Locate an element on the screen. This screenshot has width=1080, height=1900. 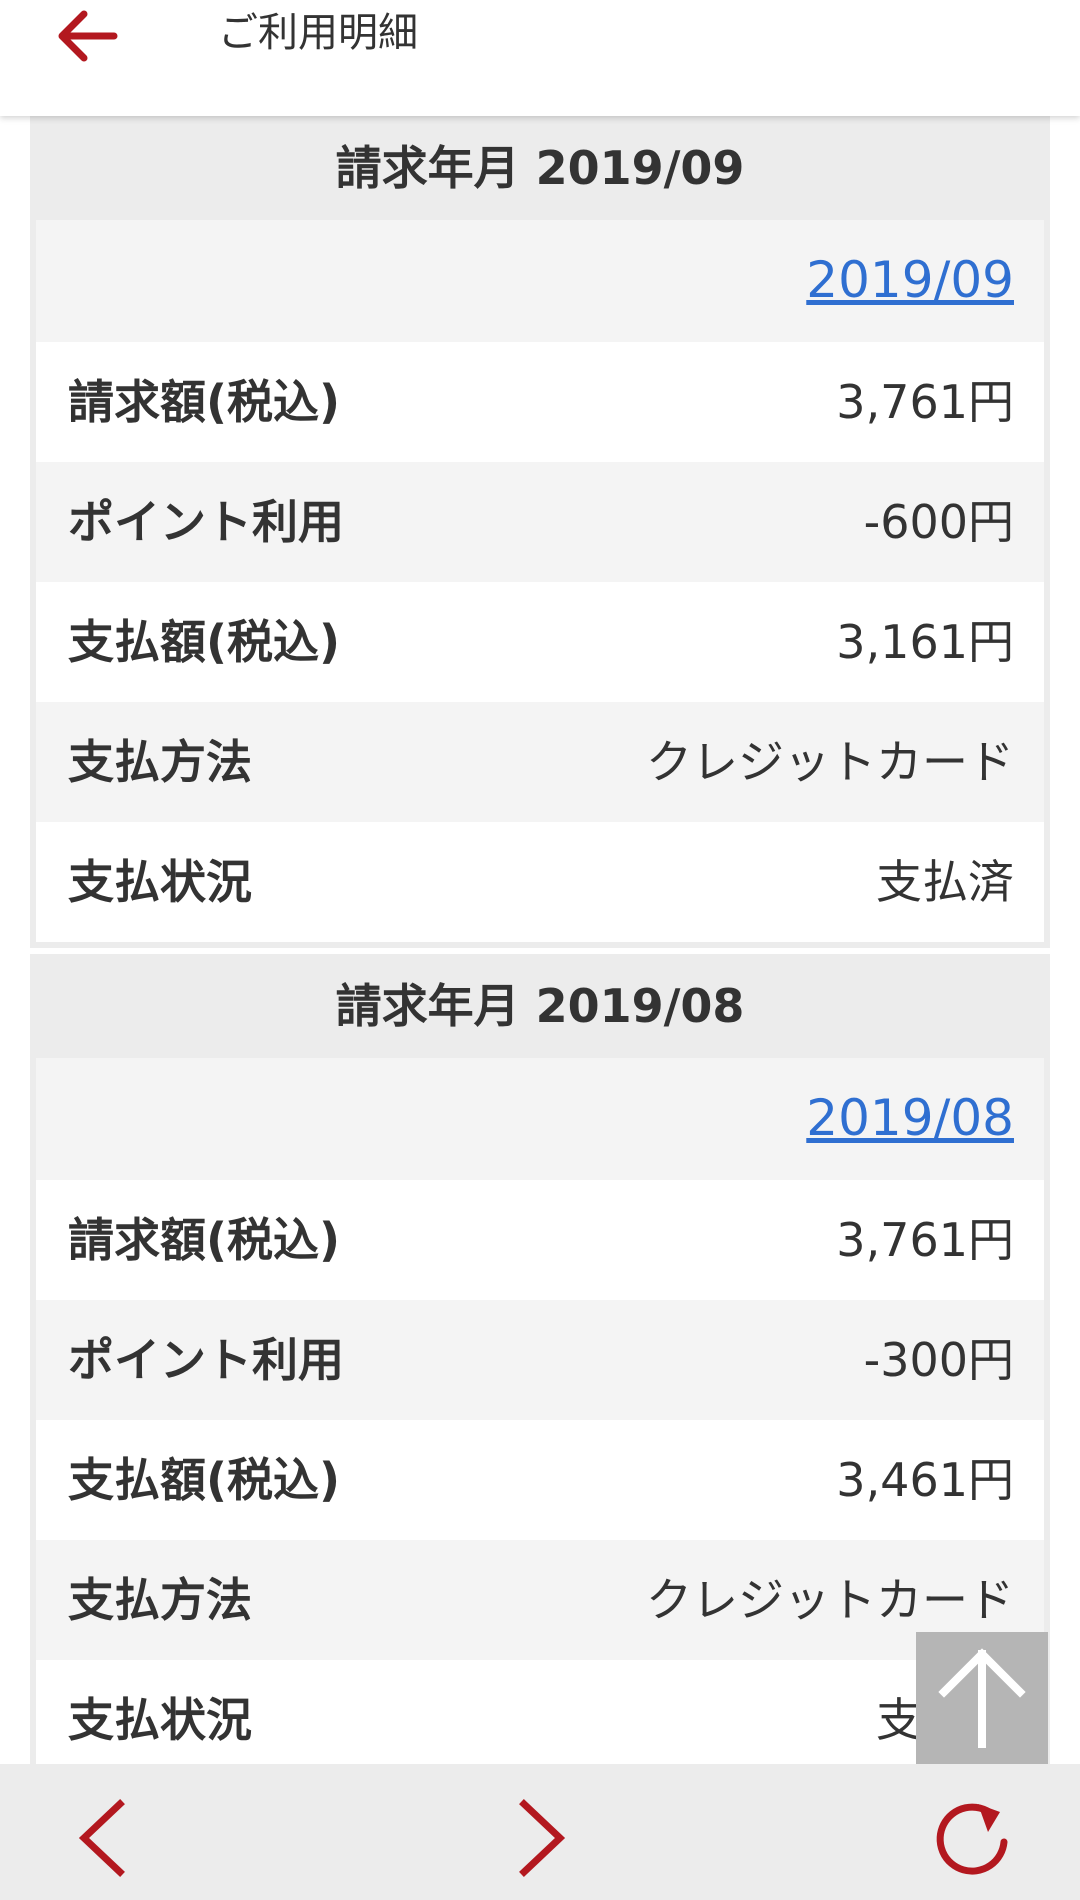
reload-button is located at coordinates (974, 1838).